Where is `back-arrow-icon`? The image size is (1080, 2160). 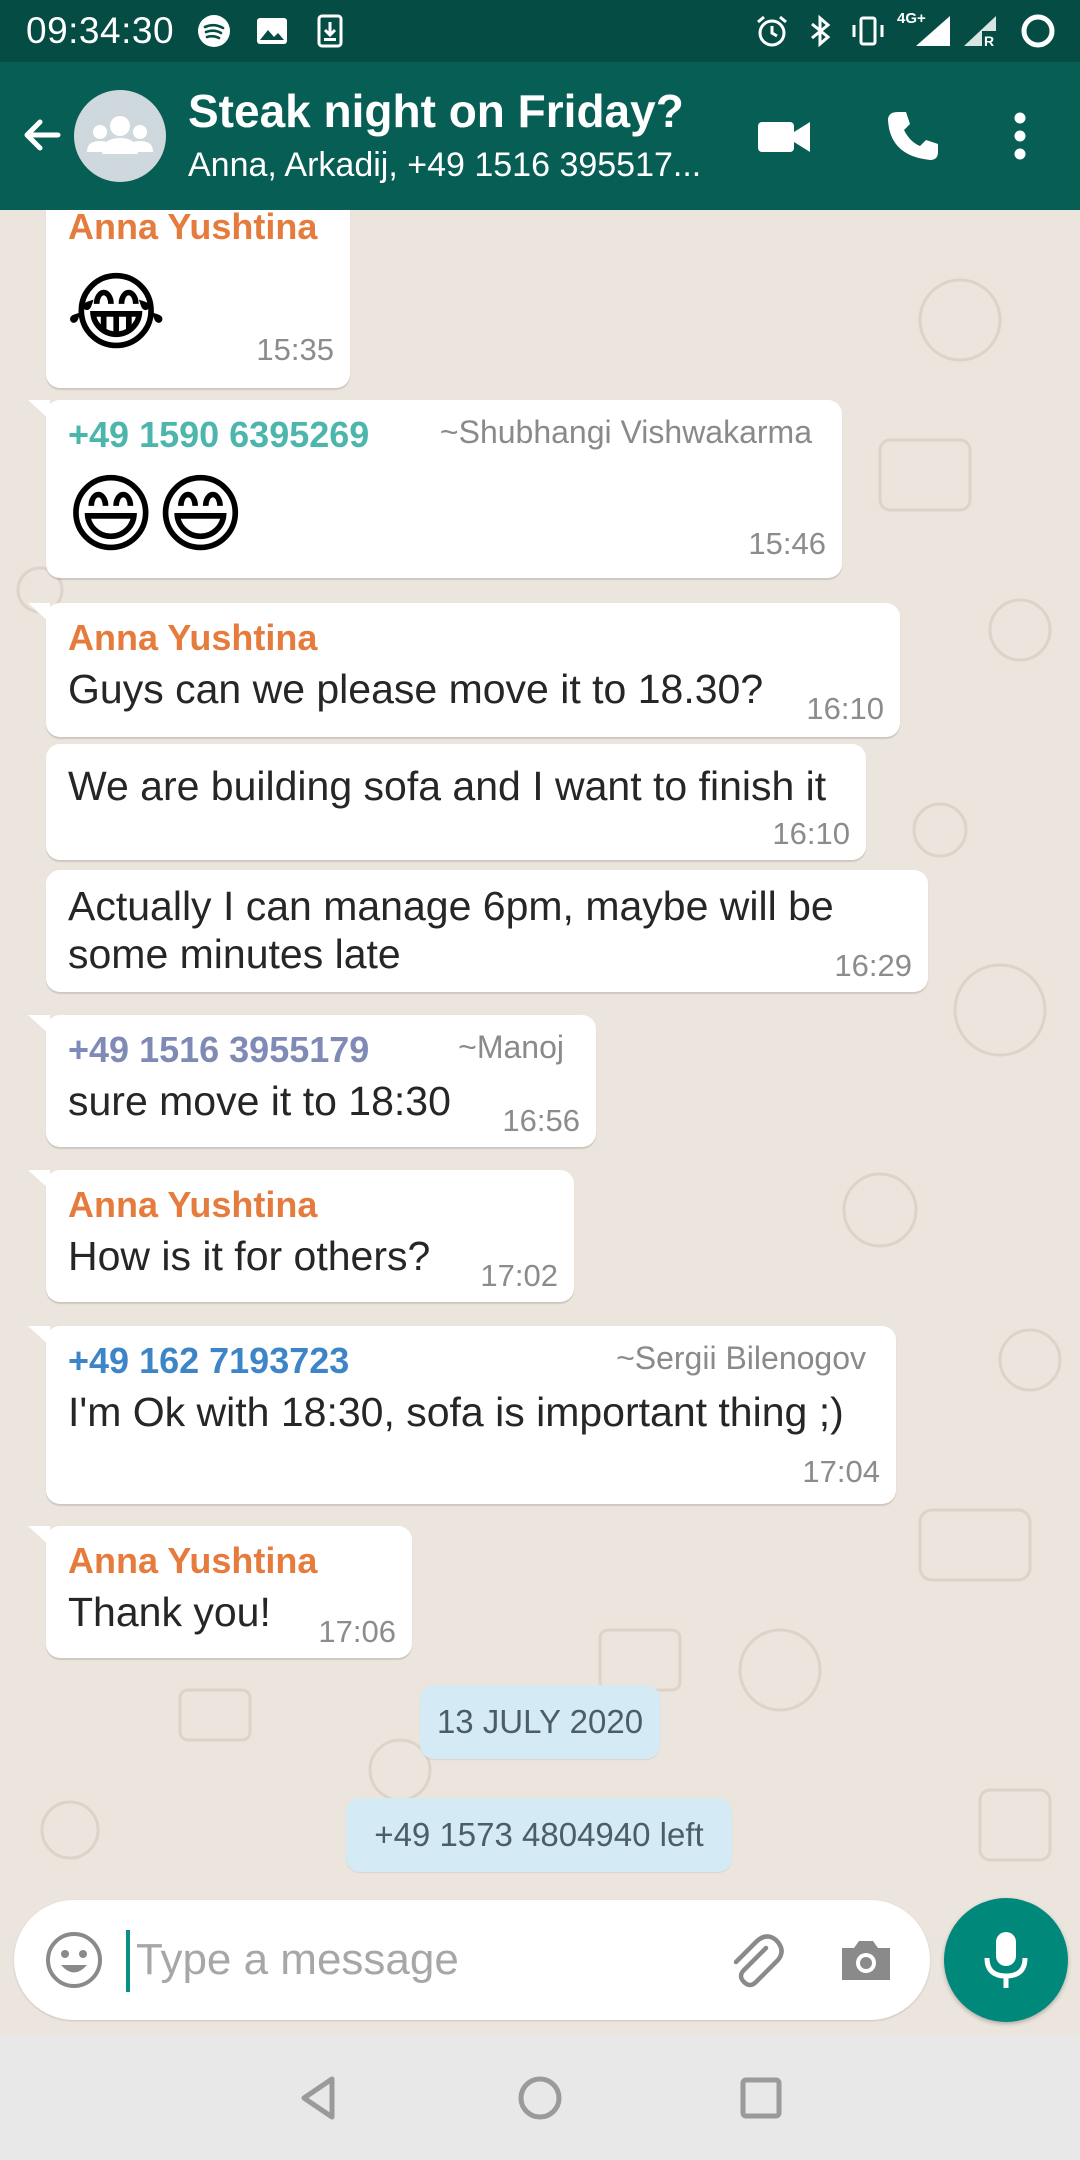
back-arrow-icon is located at coordinates (43, 135).